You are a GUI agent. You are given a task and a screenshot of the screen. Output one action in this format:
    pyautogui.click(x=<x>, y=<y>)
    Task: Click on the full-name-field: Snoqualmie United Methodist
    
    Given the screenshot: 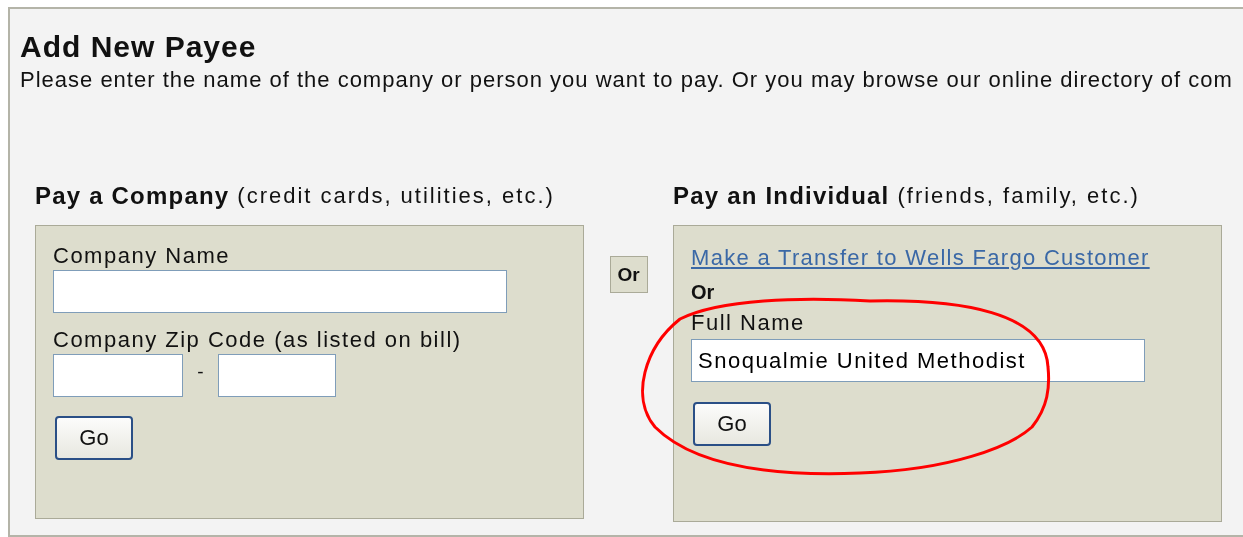 What is the action you would take?
    pyautogui.click(x=918, y=360)
    